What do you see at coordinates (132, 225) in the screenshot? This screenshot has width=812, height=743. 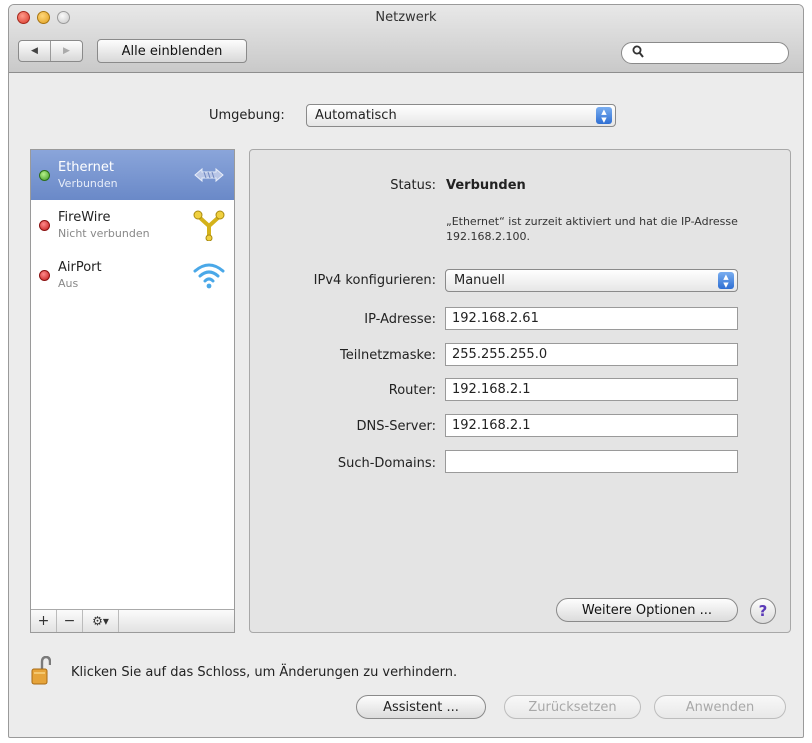 I see `service-item-firewire: FireWire Nicht verbunden` at bounding box center [132, 225].